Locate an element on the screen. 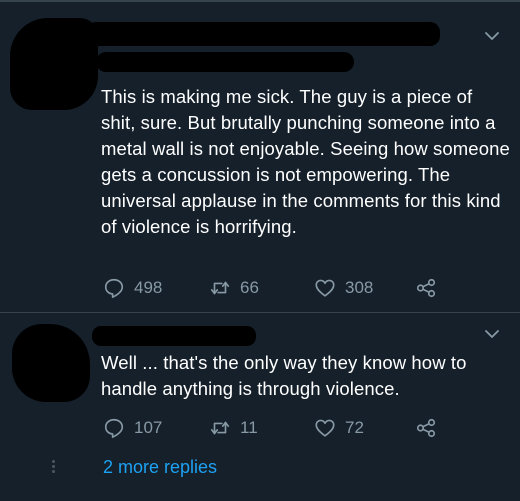 Image resolution: width=520 pixels, height=501 pixels. more-replies-link: 2 more replies is located at coordinates (160, 467).